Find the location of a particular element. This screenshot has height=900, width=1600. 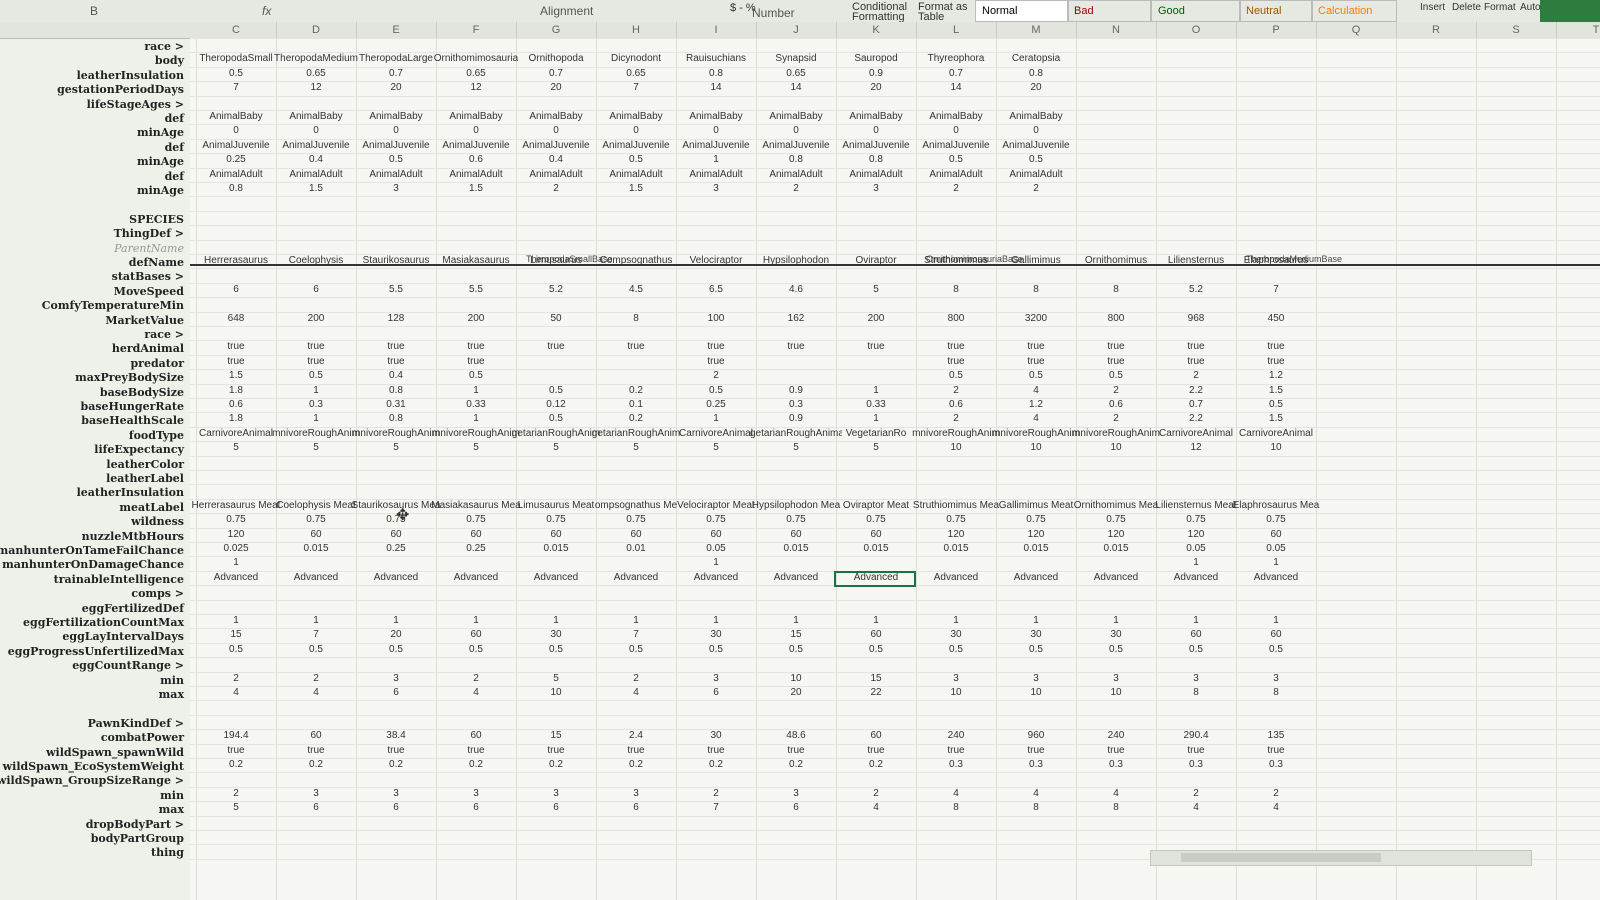

cell: TheropodaLarge is located at coordinates (396, 58).